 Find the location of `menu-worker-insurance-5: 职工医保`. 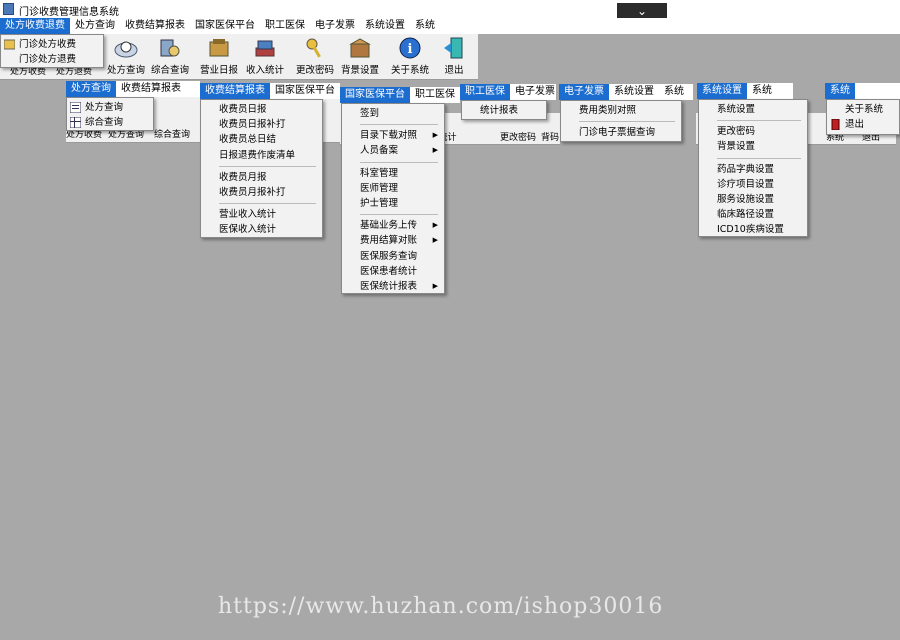

menu-worker-insurance-5: 职工医保 is located at coordinates (485, 92).